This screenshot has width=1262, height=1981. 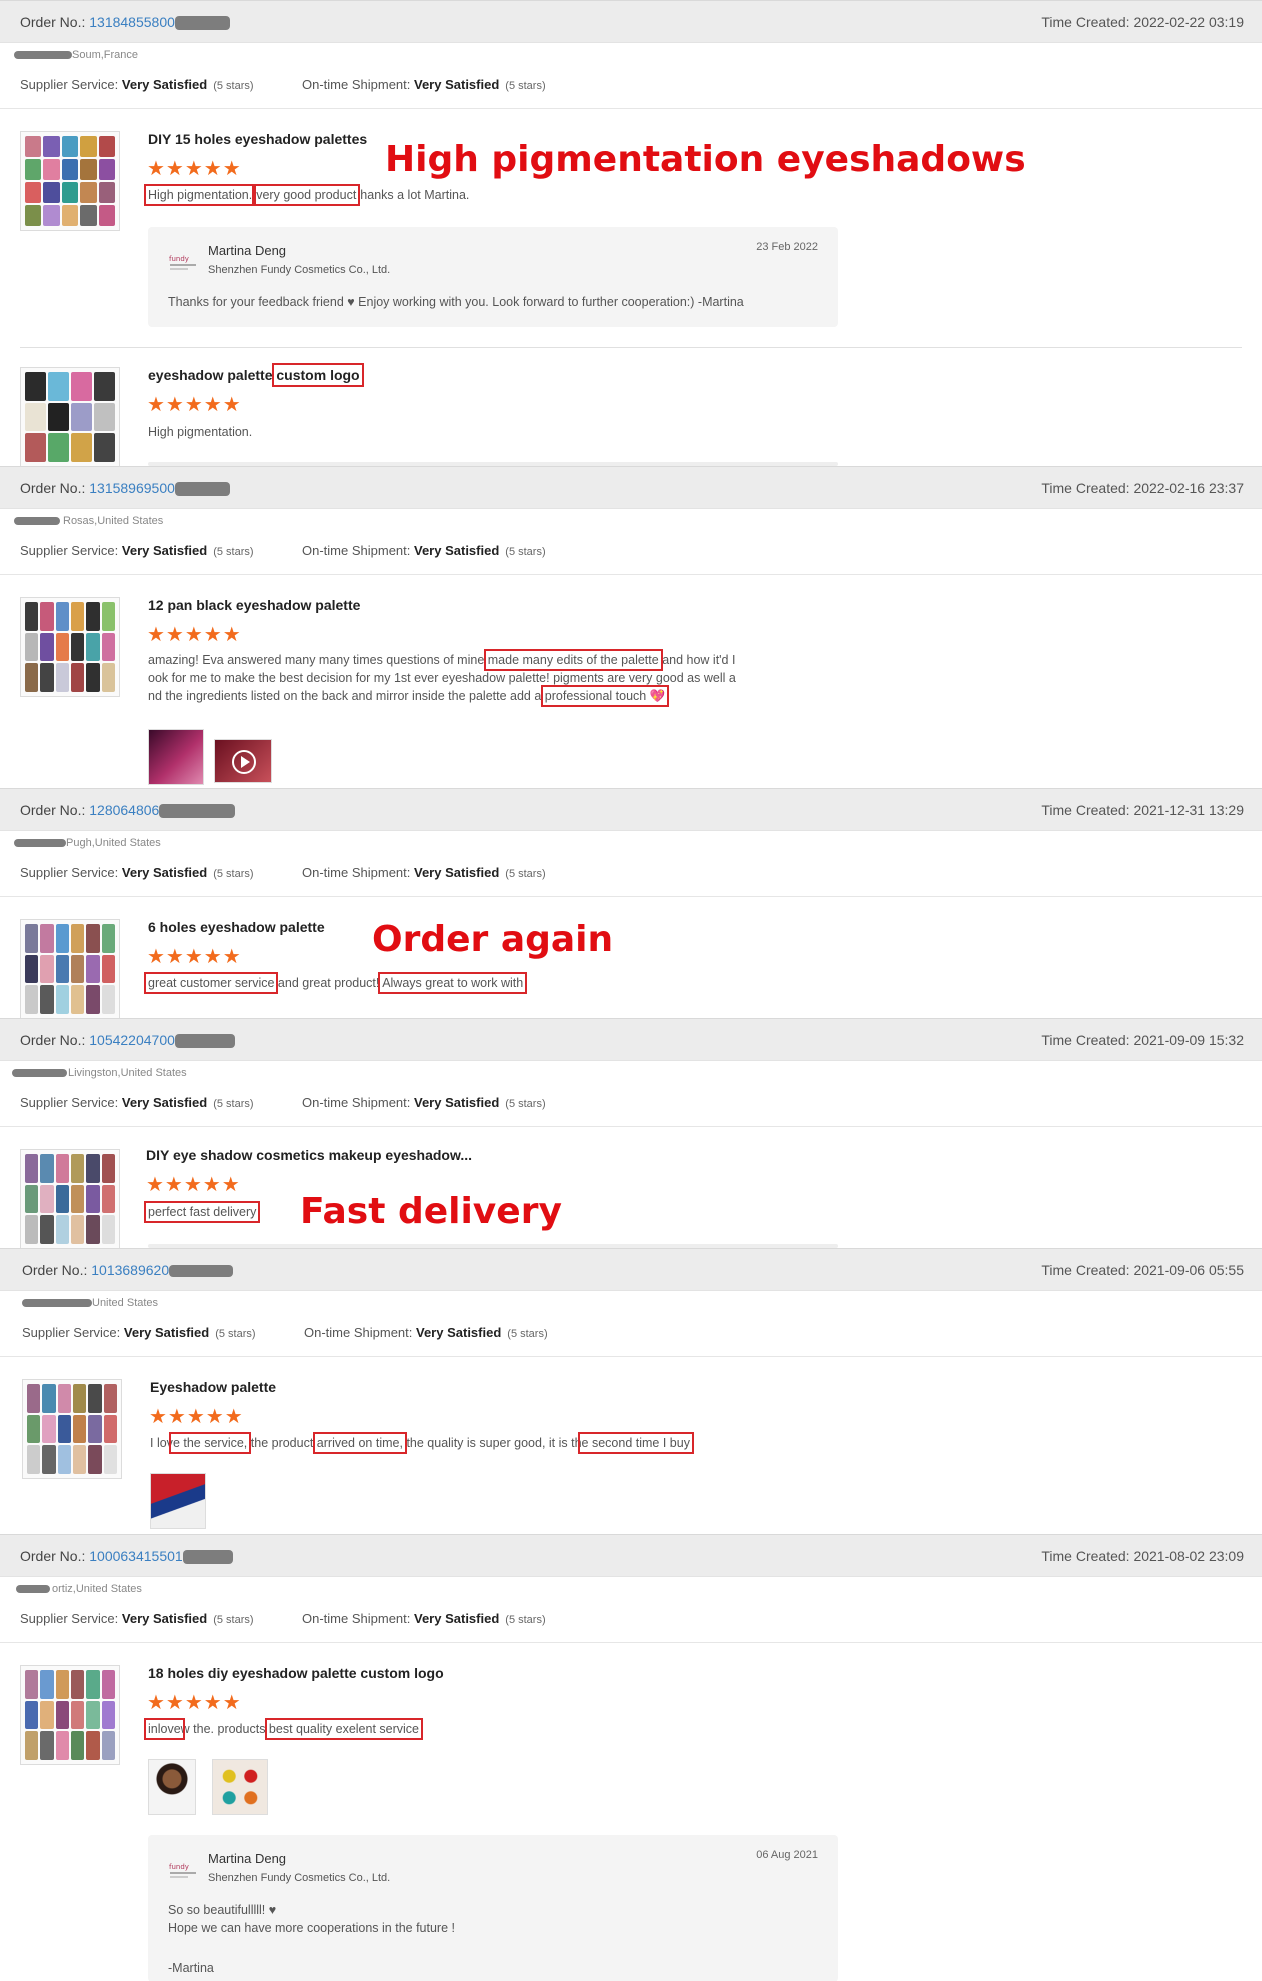 What do you see at coordinates (135, 1556) in the screenshot?
I see `order-number-link: 100063415501` at bounding box center [135, 1556].